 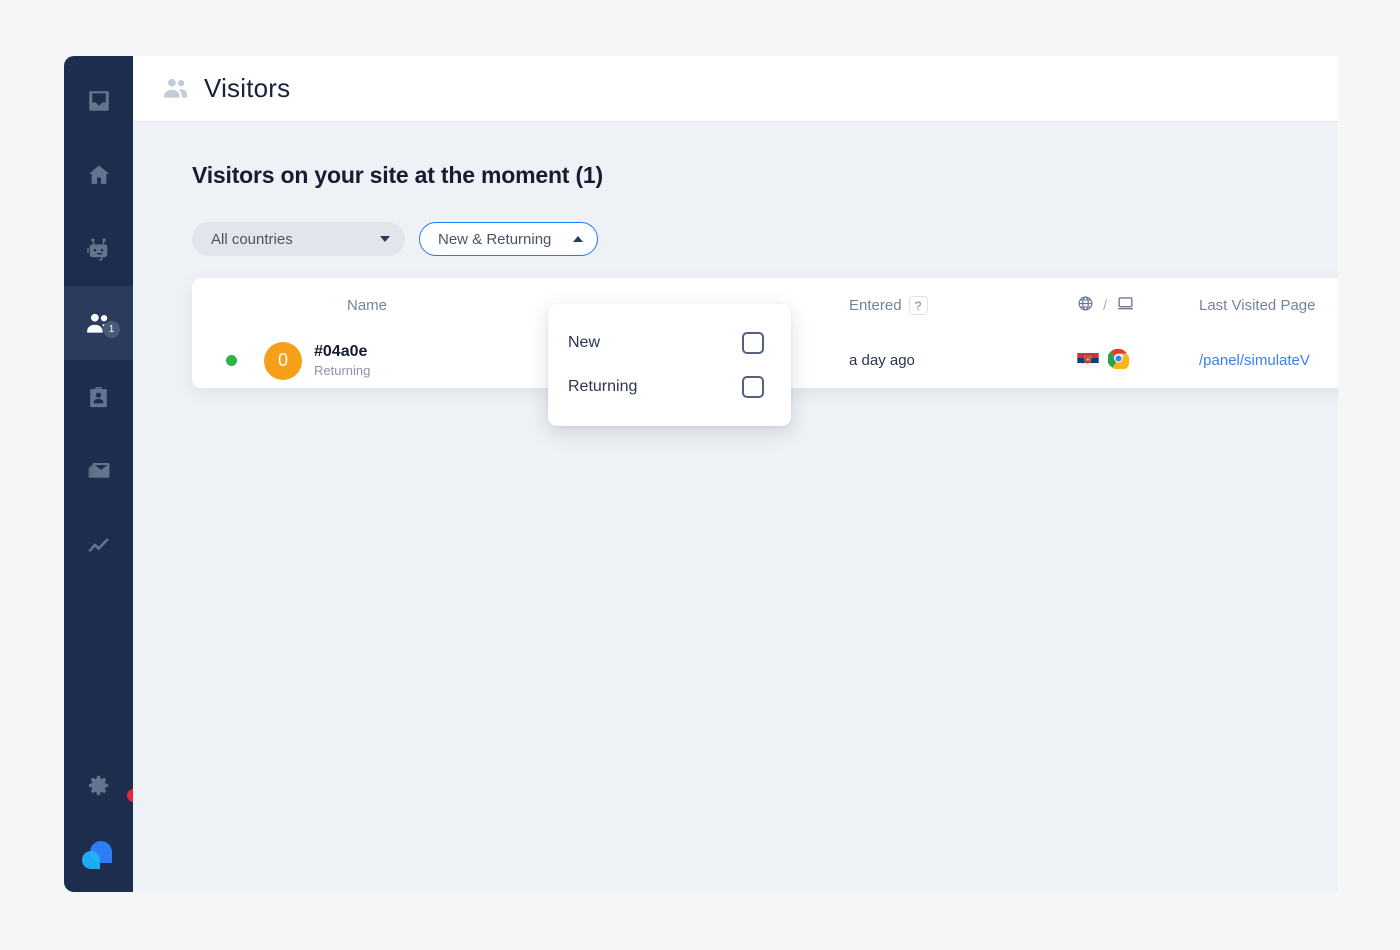 I want to click on sidebar-item-chatbot, so click(x=98, y=249).